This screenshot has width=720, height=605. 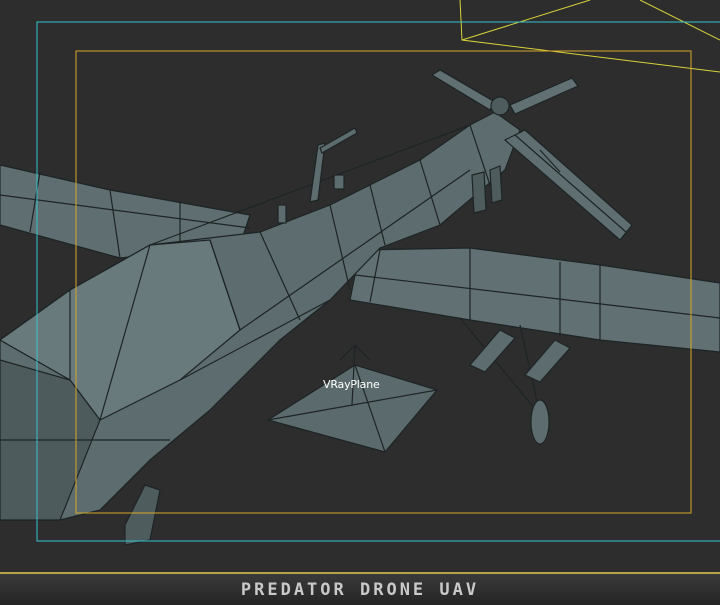 What do you see at coordinates (589, 36) in the screenshot?
I see `camera-frustum` at bounding box center [589, 36].